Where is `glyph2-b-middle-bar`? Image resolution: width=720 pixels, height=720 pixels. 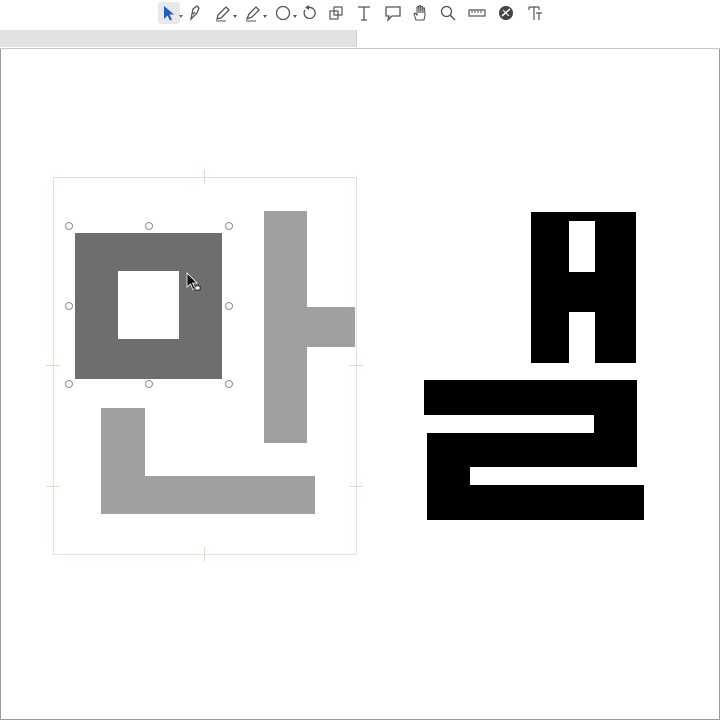
glyph2-b-middle-bar is located at coordinates (582, 292).